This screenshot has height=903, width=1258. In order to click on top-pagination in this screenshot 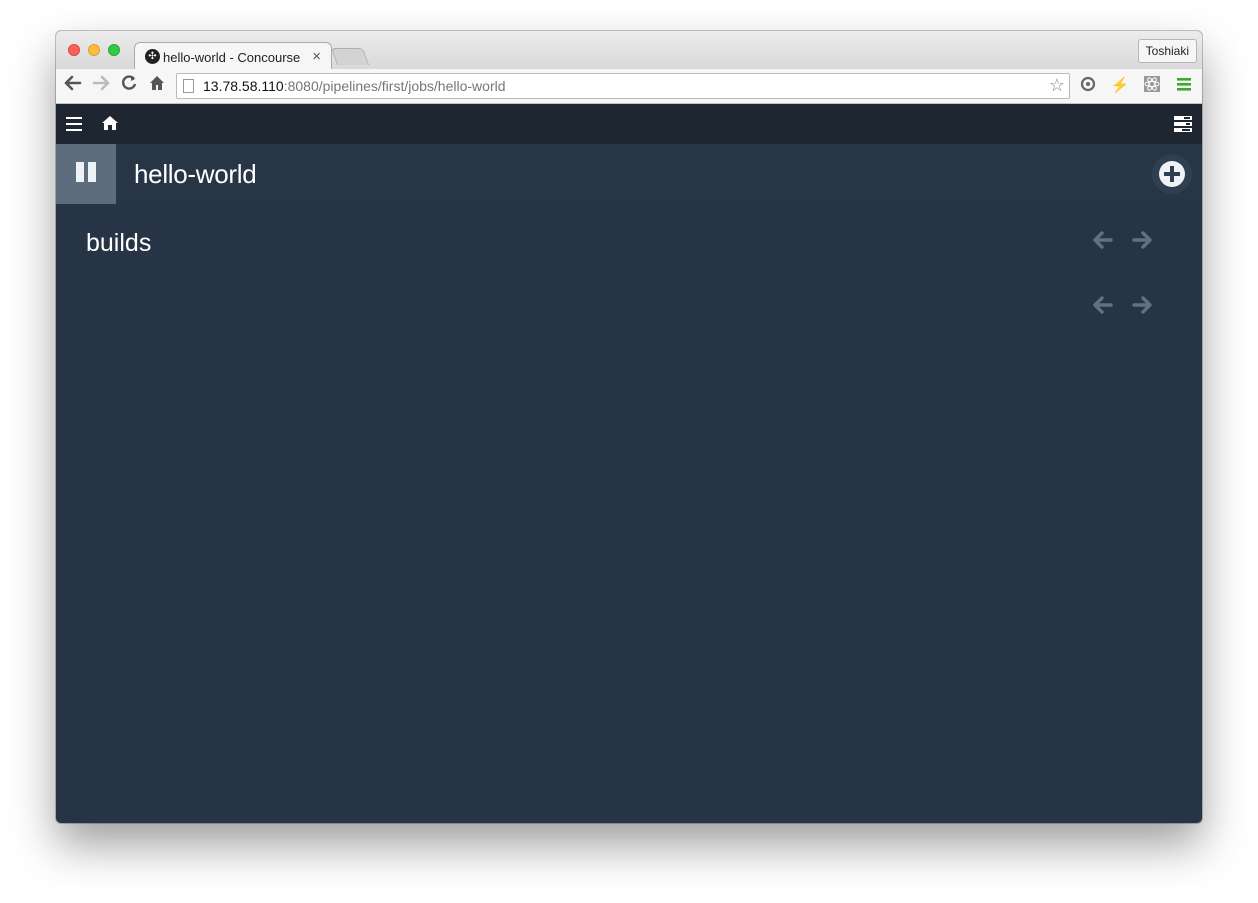, I will do `click(1128, 240)`.